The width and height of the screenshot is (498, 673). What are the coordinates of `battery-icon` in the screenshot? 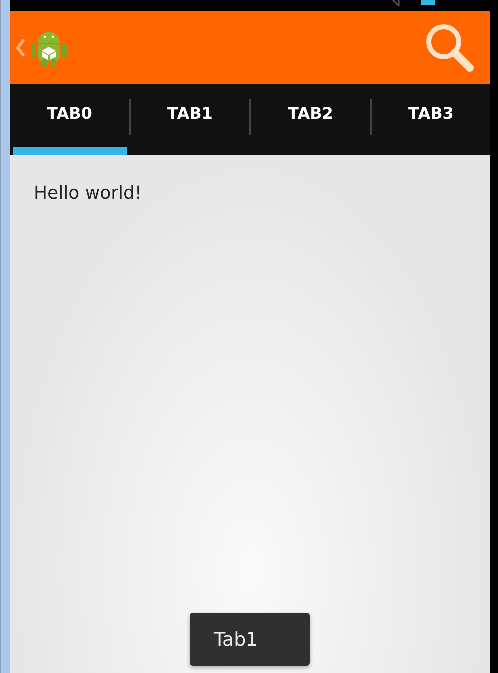 It's located at (428, 2).